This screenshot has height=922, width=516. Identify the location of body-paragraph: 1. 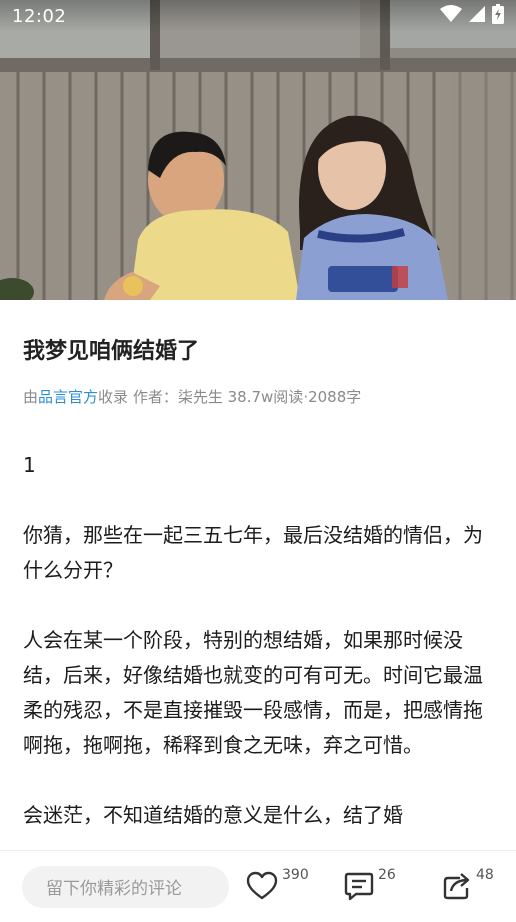
(29, 465).